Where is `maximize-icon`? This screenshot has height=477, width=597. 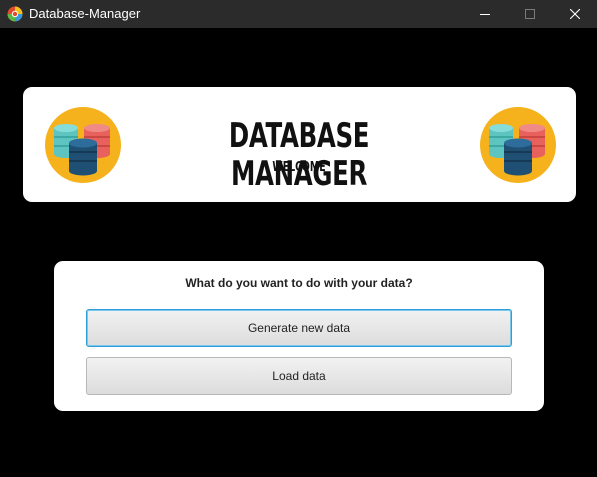 maximize-icon is located at coordinates (530, 14).